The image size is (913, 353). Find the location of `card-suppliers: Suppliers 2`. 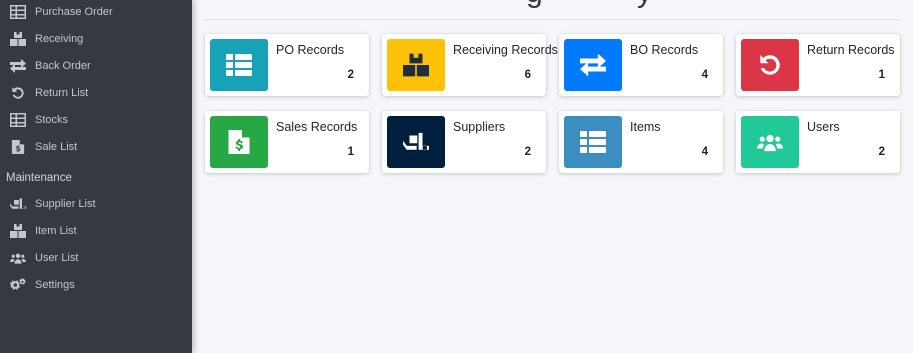

card-suppliers: Suppliers 2 is located at coordinates (464, 142).